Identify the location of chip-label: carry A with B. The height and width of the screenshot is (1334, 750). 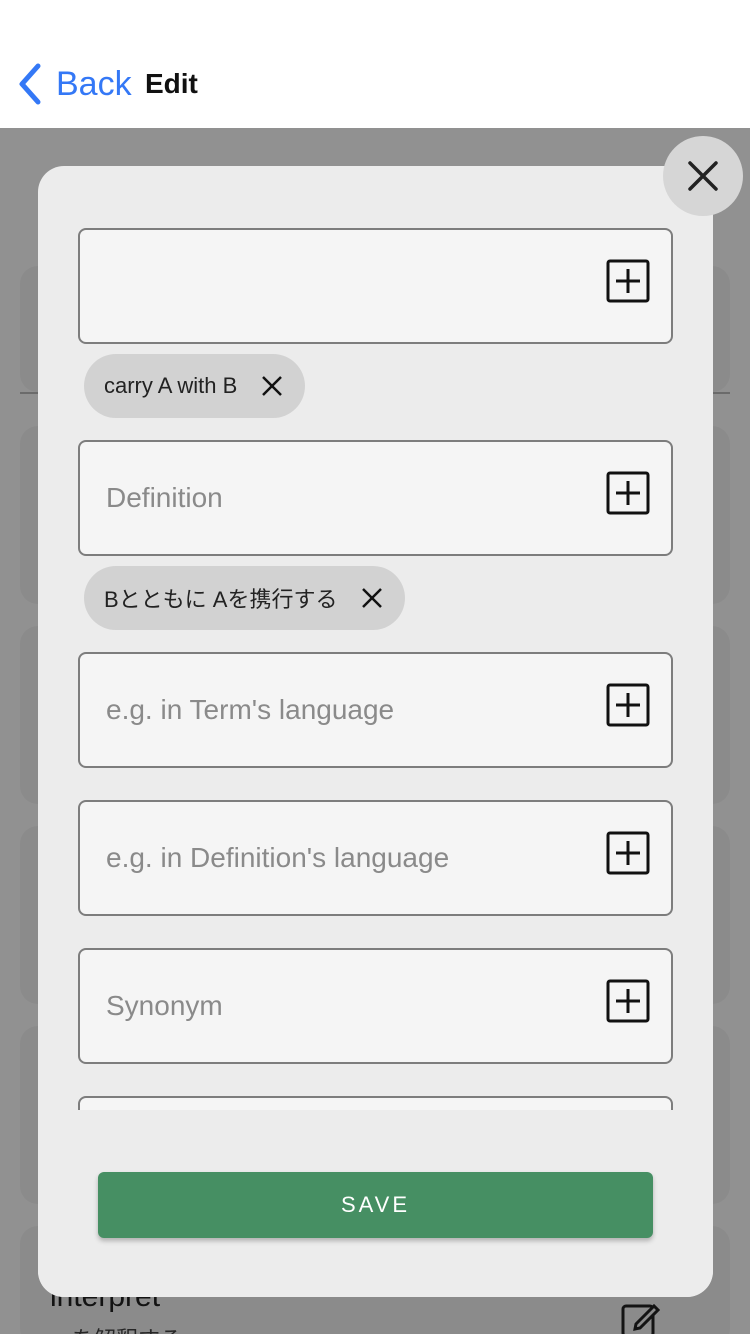
(171, 385).